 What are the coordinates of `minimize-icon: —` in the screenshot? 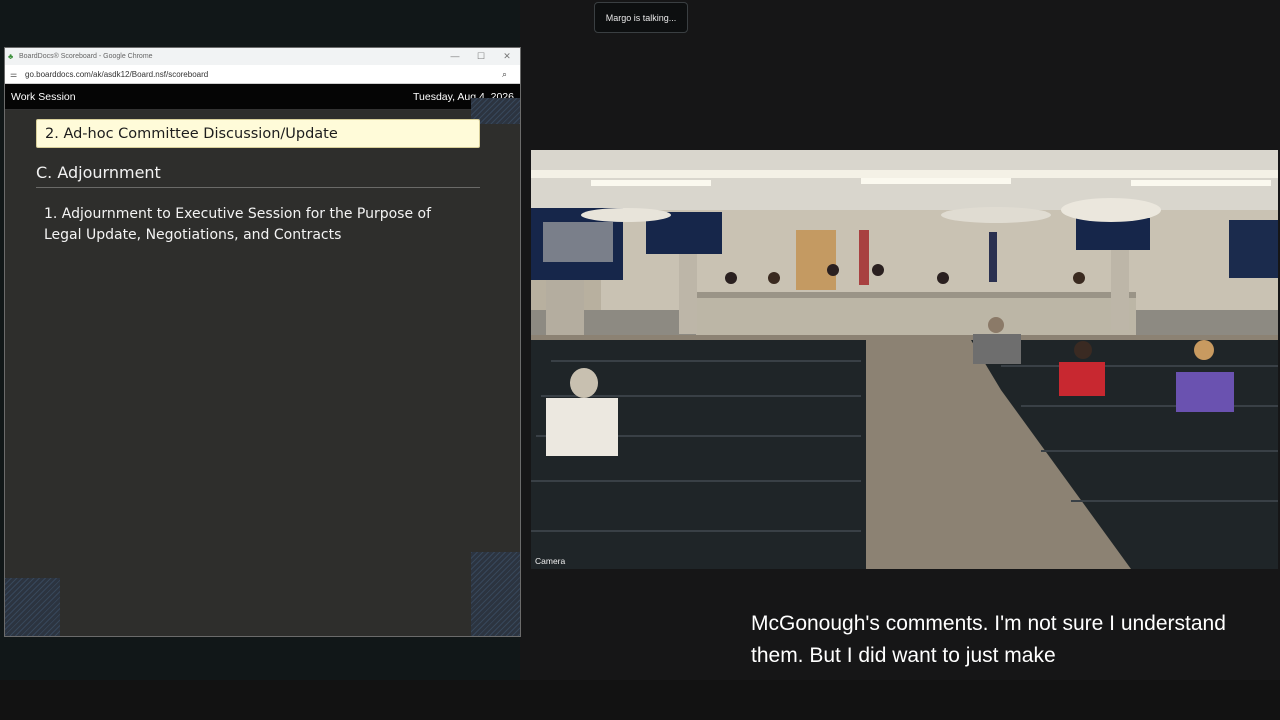 It's located at (455, 56).